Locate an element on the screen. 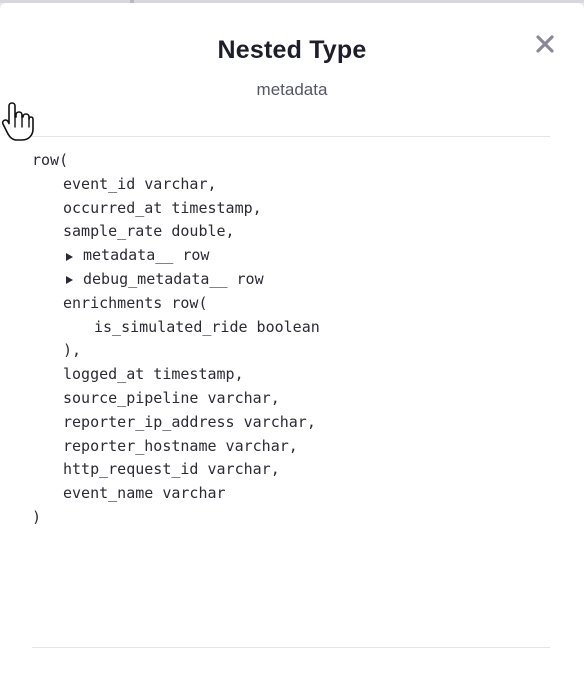  schema-line: logged_at timestamp, is located at coordinates (153, 374).